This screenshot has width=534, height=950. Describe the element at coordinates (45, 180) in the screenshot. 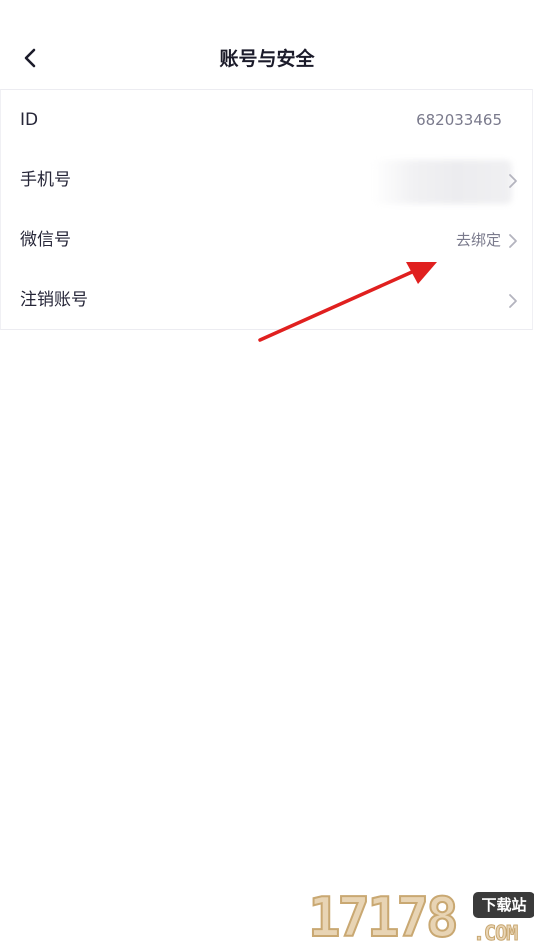

I see `row-phone-label: 手机号` at that location.